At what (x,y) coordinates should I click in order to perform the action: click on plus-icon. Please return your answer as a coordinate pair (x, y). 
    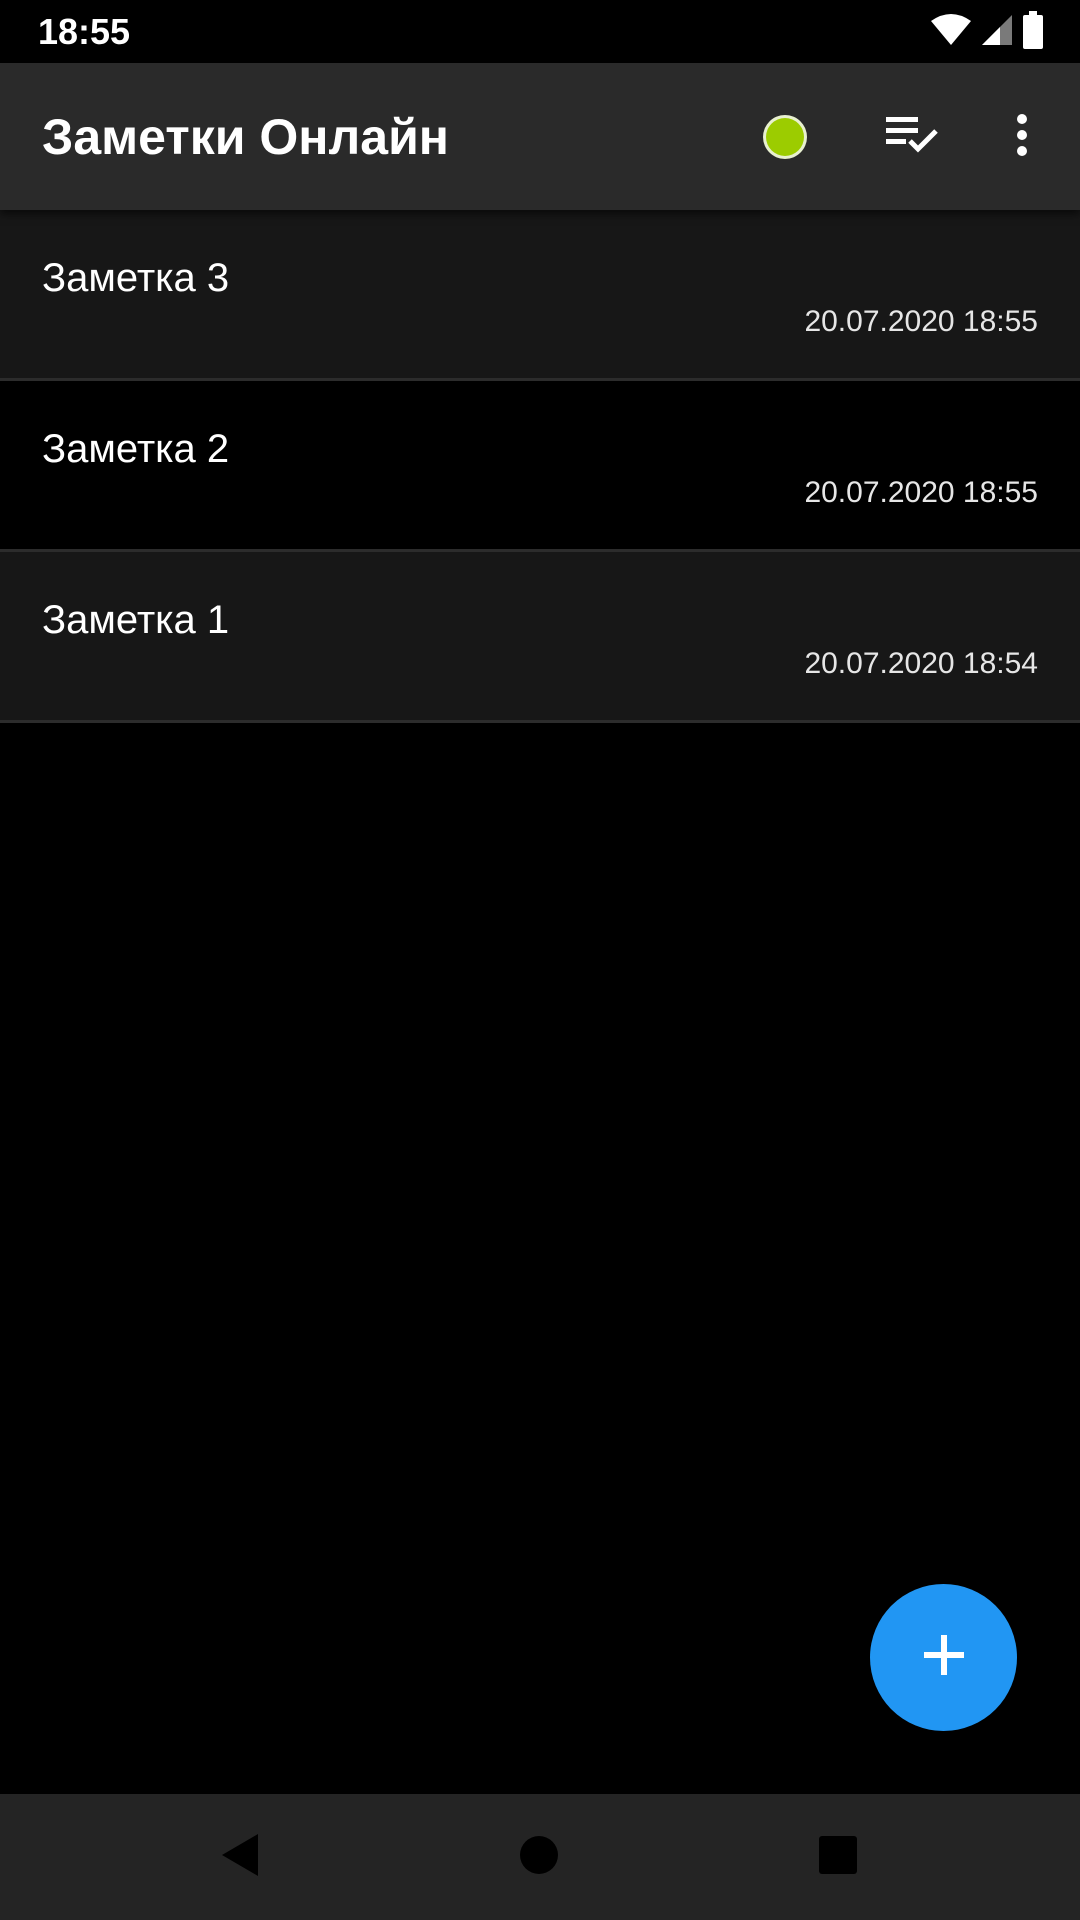
    Looking at the image, I should click on (944, 1657).